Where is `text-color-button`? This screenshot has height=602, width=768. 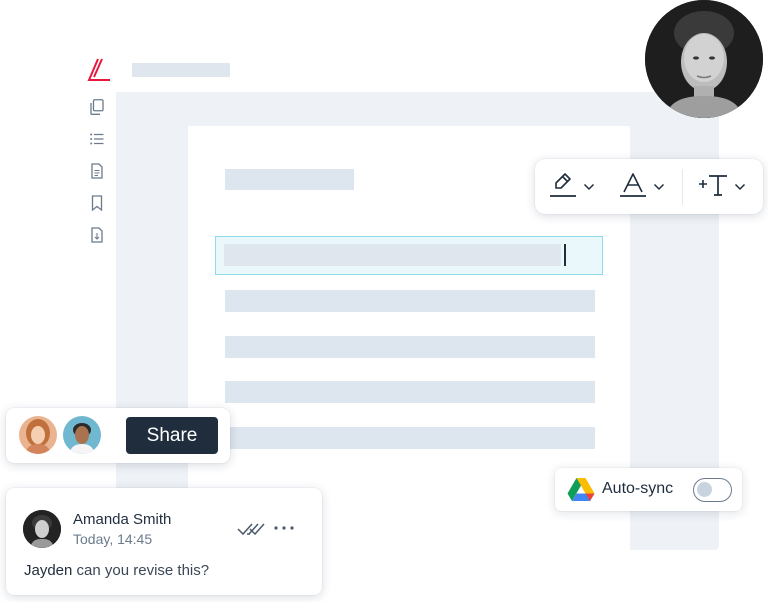
text-color-button is located at coordinates (642, 187).